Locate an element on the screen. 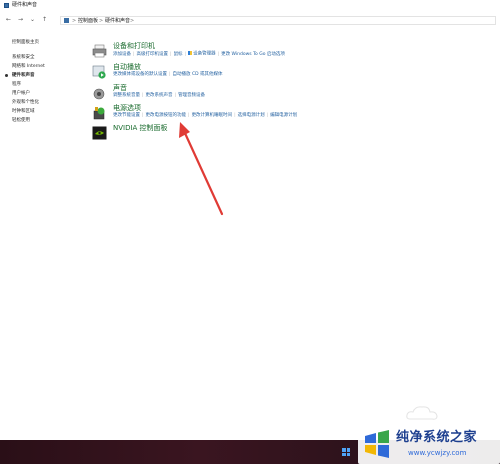 The width and height of the screenshot is (500, 464). watermark-url: www.ycwjzy.com is located at coordinates (437, 453).